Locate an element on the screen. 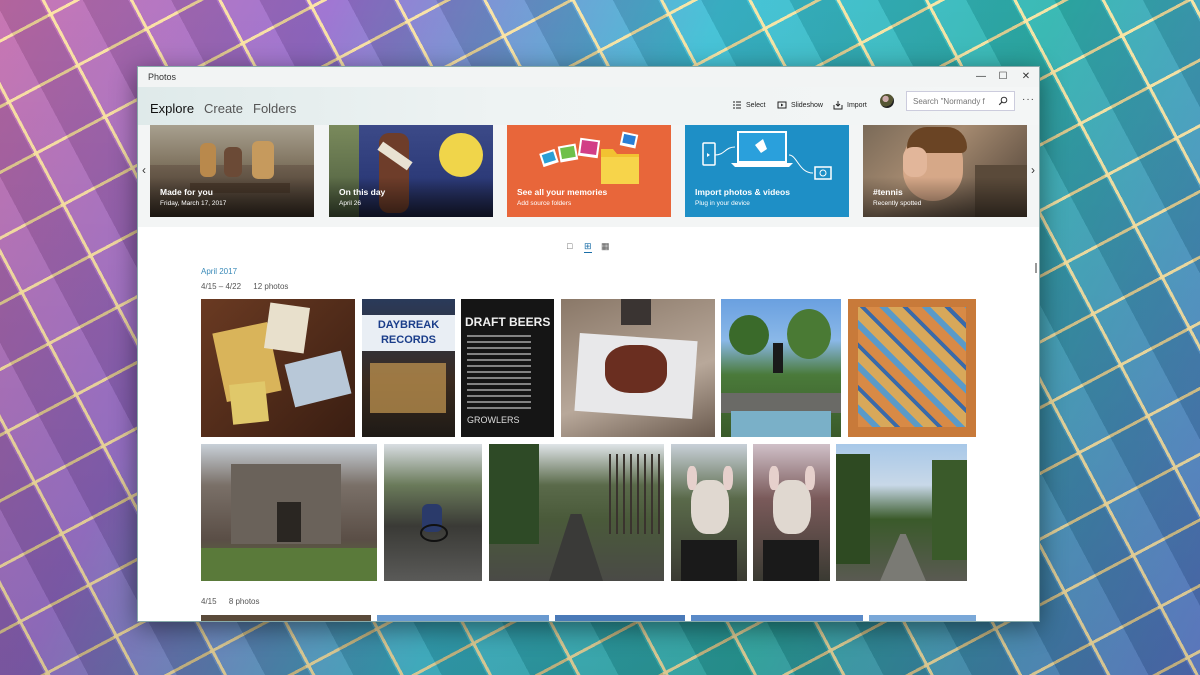 This screenshot has height=675, width=1200. slideshow-label: Slideshow is located at coordinates (807, 105).